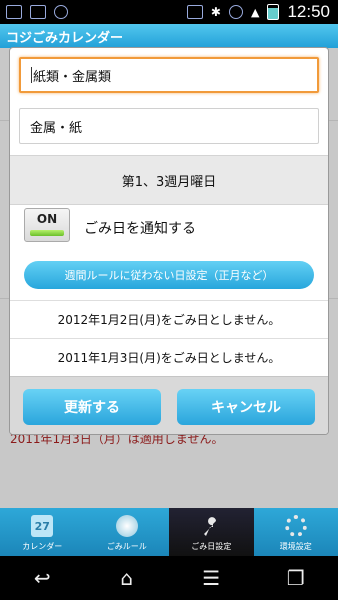 This screenshot has height=600, width=338. I want to click on bluetooth-icon: ✱, so click(215, 12).